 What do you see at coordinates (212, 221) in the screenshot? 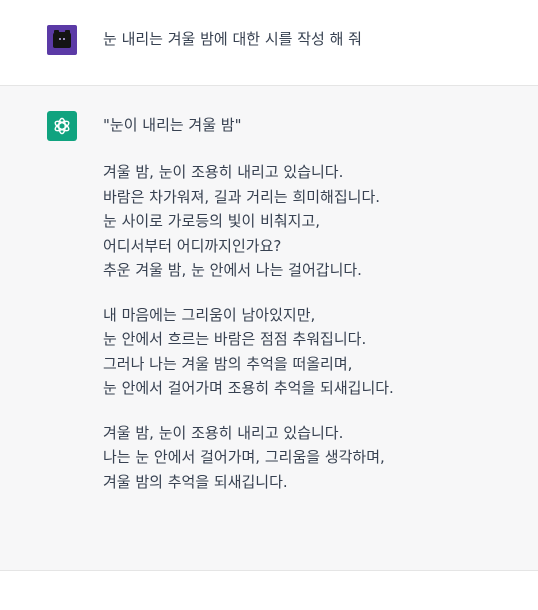
I see `poem-line: 눈 사이로 가로등의 빛이 비춰지고,` at bounding box center [212, 221].